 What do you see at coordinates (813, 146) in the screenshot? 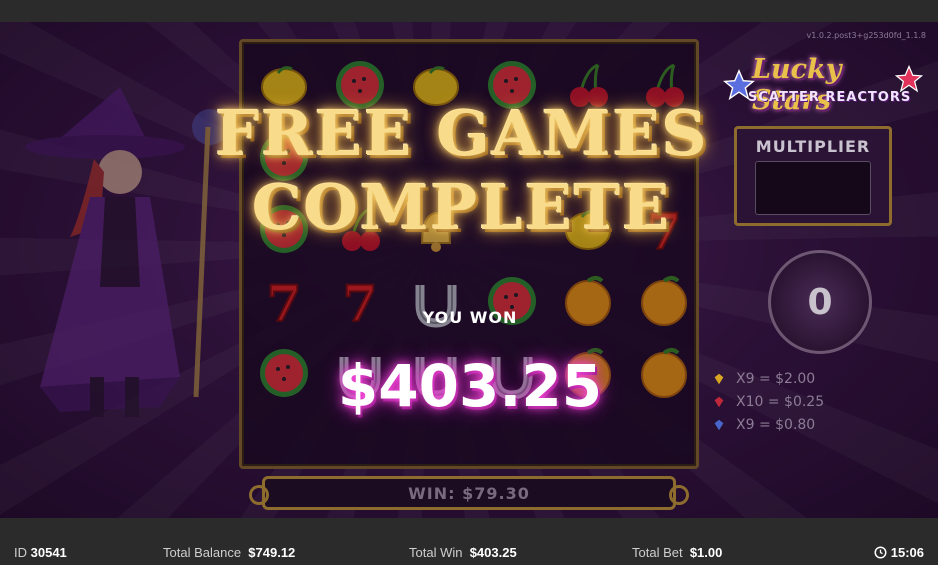
I see `multiplier-label: MULTIPLIER` at bounding box center [813, 146].